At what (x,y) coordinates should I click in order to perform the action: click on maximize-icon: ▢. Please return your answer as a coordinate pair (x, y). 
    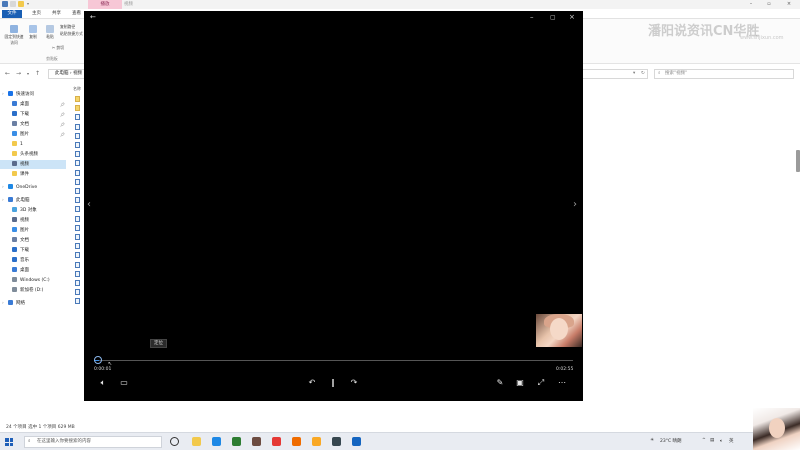
    Looking at the image, I should click on (553, 17).